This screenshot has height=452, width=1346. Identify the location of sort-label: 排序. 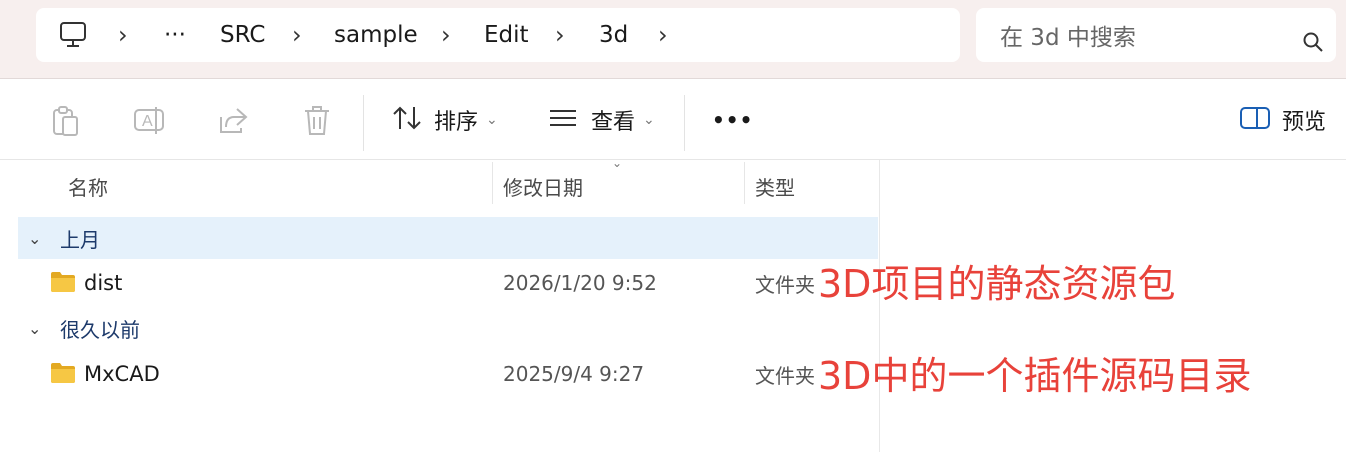
(456, 122).